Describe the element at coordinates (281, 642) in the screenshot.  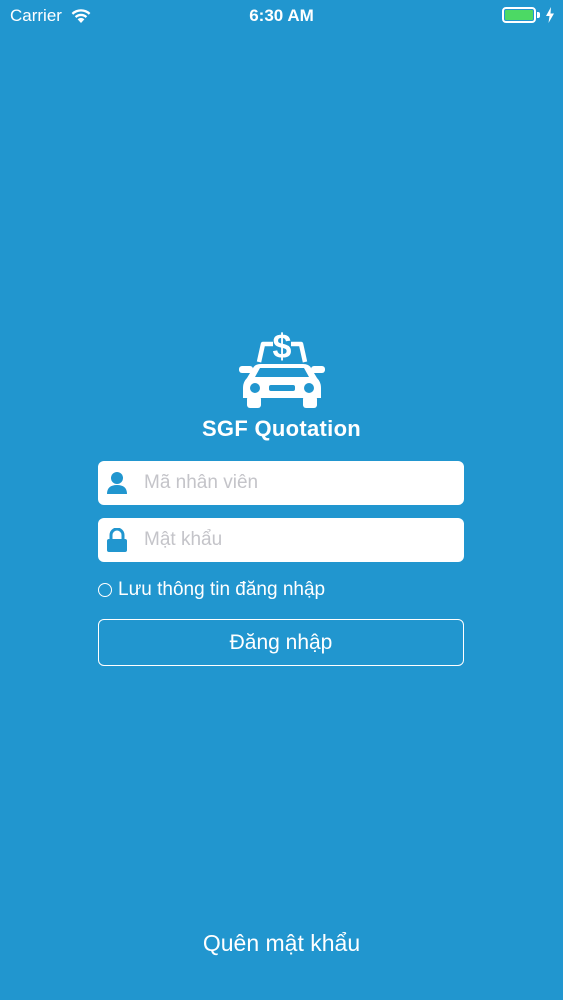
I see `login-button: Đăng nhập` at that location.